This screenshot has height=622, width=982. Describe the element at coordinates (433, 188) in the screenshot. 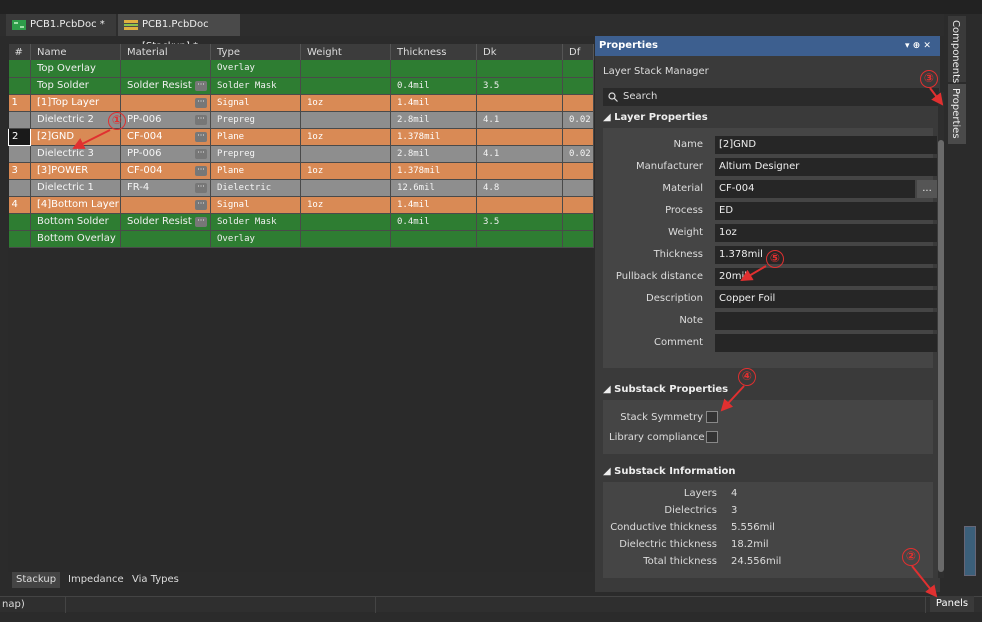

I see `thickness-cell: 12.6mil` at that location.